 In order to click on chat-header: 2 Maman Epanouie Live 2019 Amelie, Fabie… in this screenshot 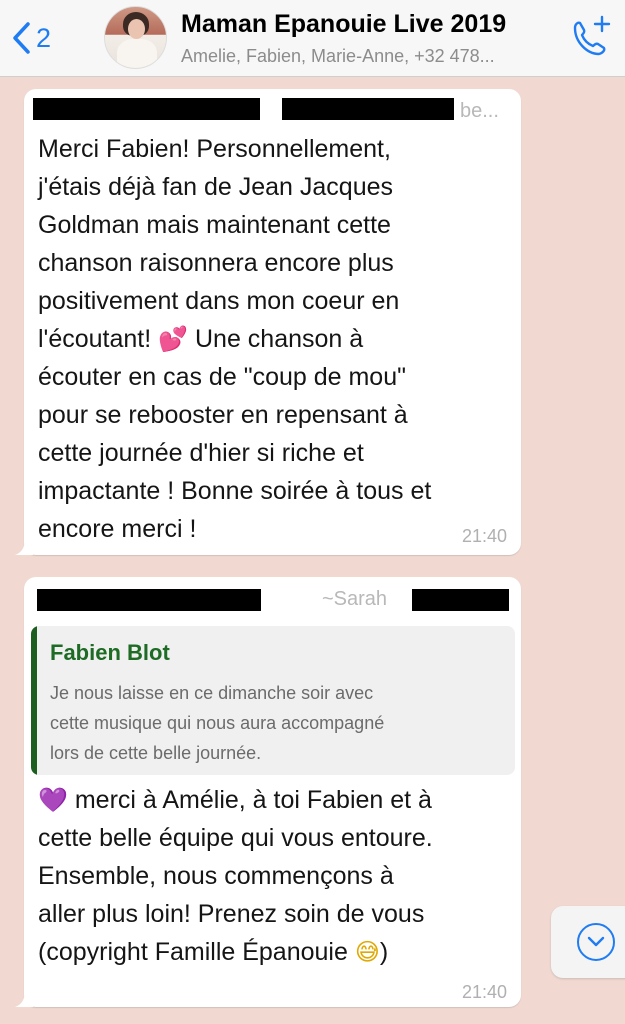, I will do `click(312, 38)`.